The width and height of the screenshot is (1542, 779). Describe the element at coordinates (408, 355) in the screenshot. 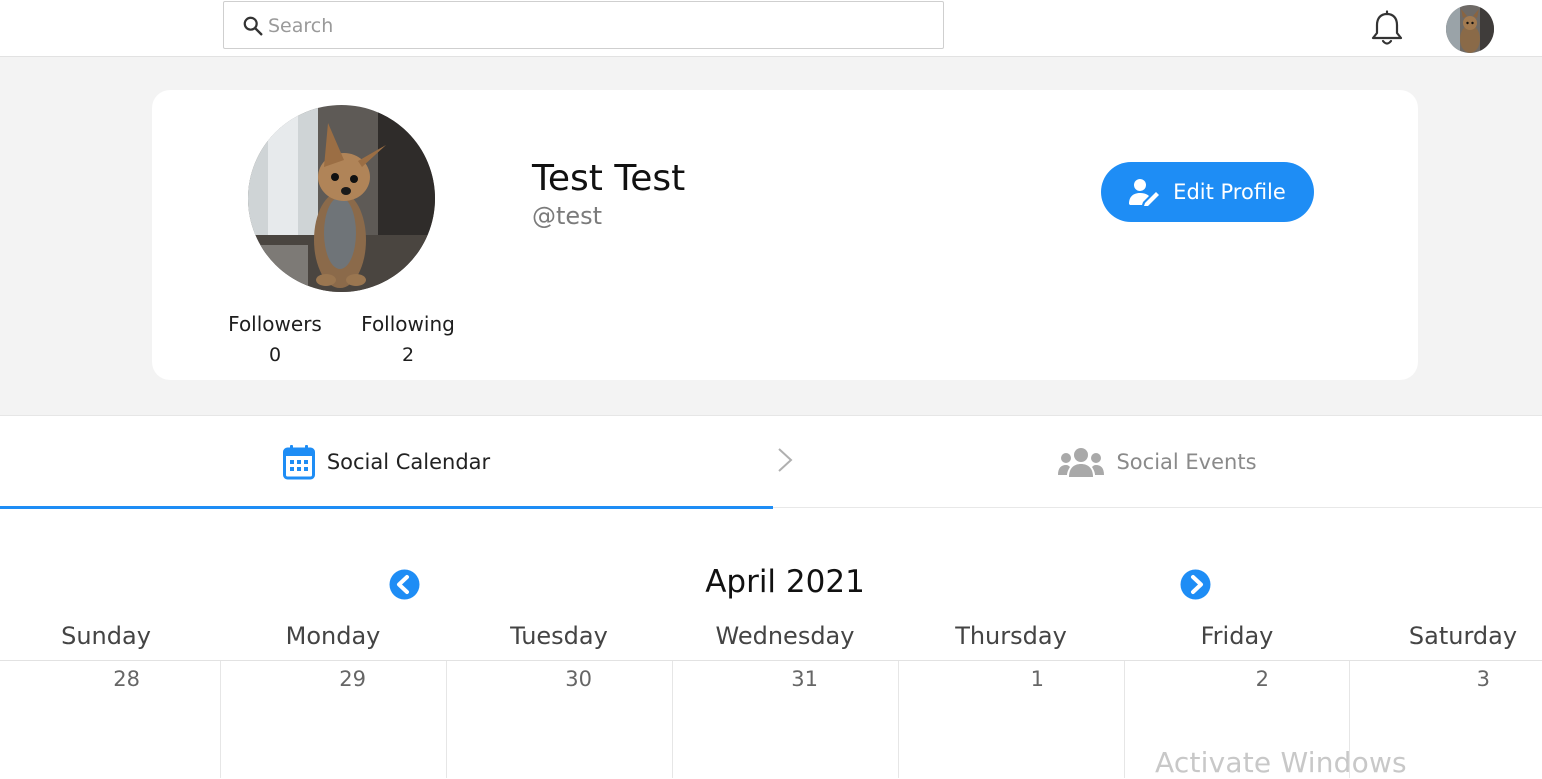

I see `following-count: 2` at that location.